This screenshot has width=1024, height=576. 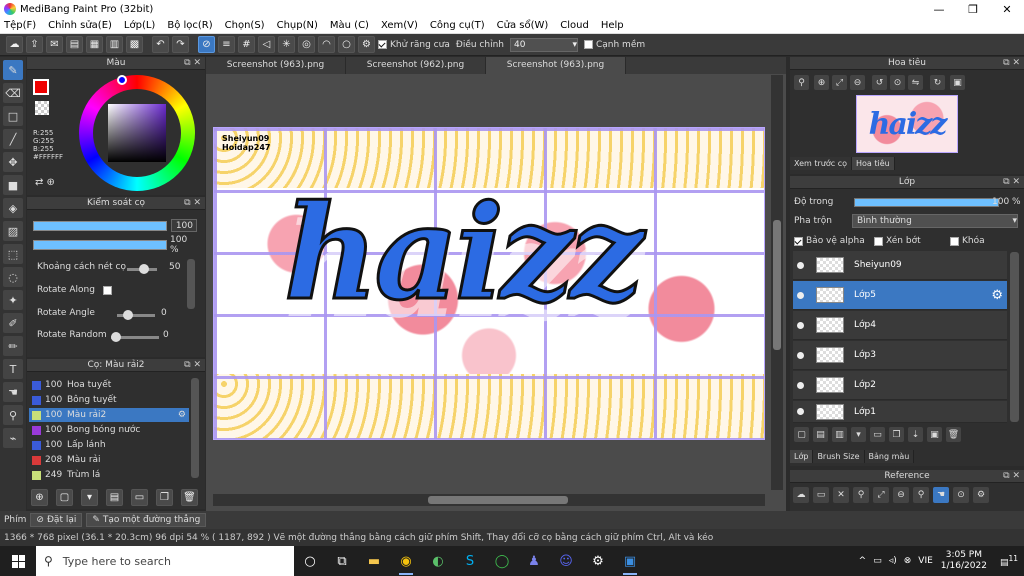 I want to click on layer-row: Lớp2, so click(x=900, y=385).